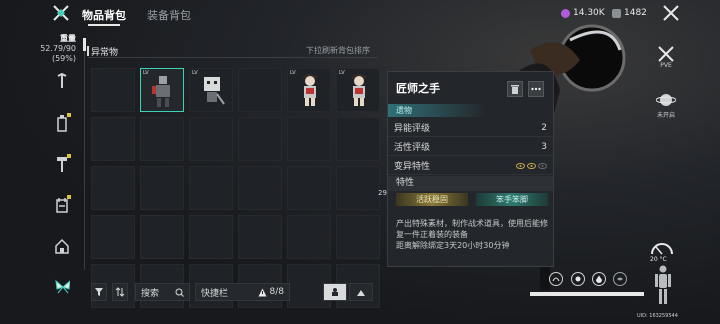 Image resolution: width=720 pixels, height=324 pixels. Describe the element at coordinates (63, 58) in the screenshot. I see `weight-percent: (59%)` at that location.